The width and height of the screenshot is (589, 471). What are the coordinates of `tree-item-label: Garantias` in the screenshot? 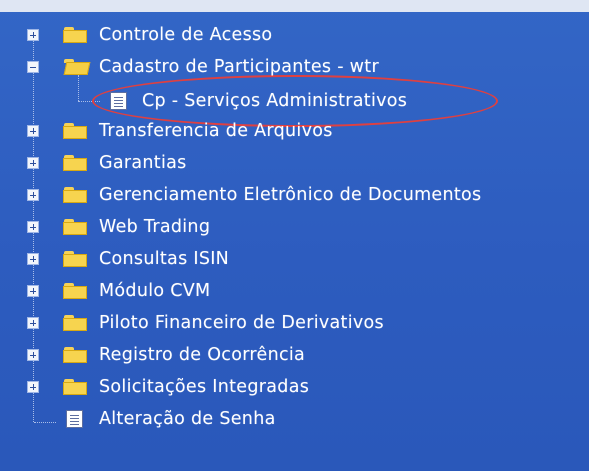 It's located at (143, 163).